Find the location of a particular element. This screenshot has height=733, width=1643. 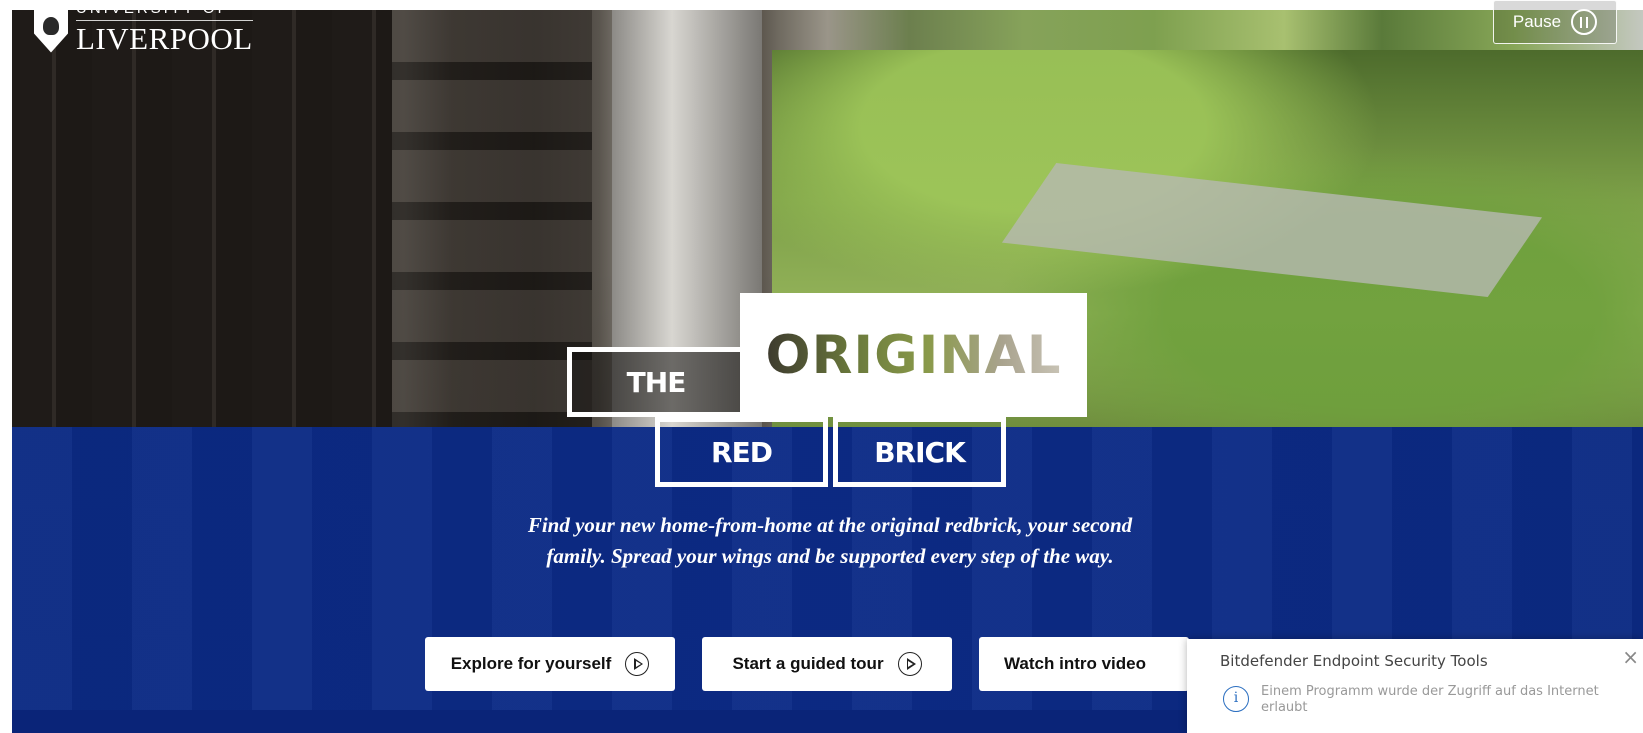

university-logo: UNIVERSITY OF LIVERPOOL is located at coordinates (143, 27).